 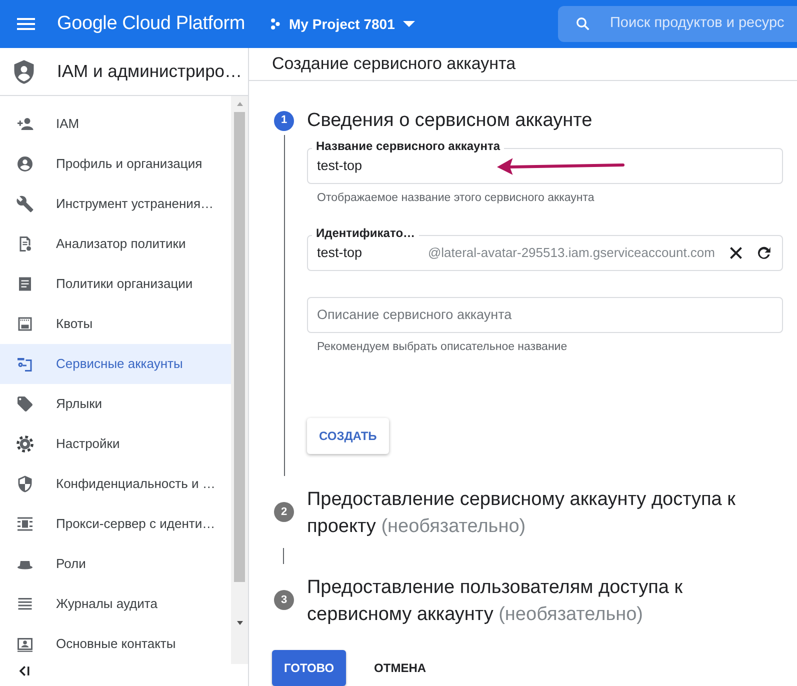 I want to click on project-selector: My Project 7801, so click(x=342, y=24).